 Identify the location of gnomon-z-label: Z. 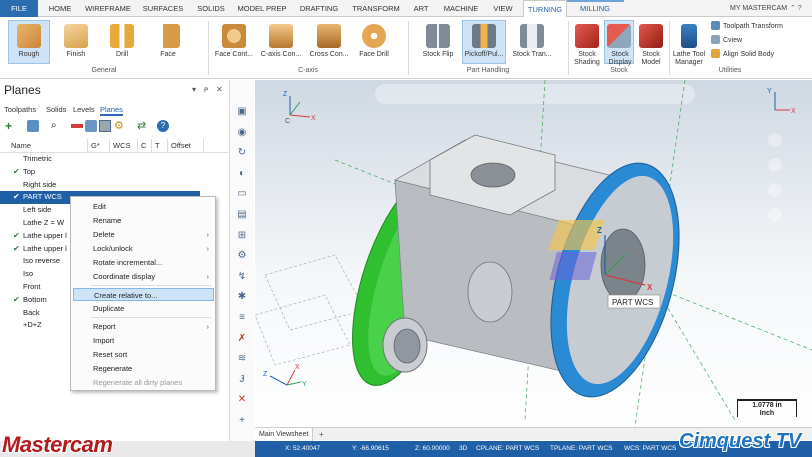
(285, 94).